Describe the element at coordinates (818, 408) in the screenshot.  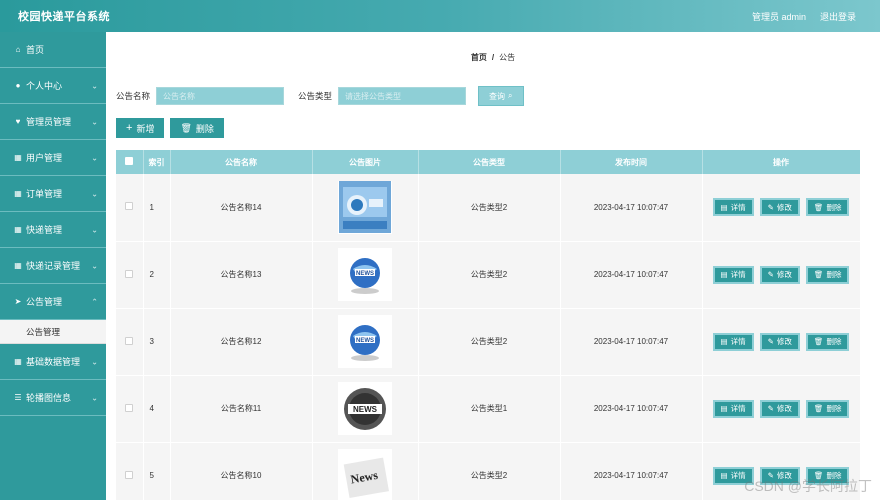
I see `trash-icon: 🗑︎` at that location.